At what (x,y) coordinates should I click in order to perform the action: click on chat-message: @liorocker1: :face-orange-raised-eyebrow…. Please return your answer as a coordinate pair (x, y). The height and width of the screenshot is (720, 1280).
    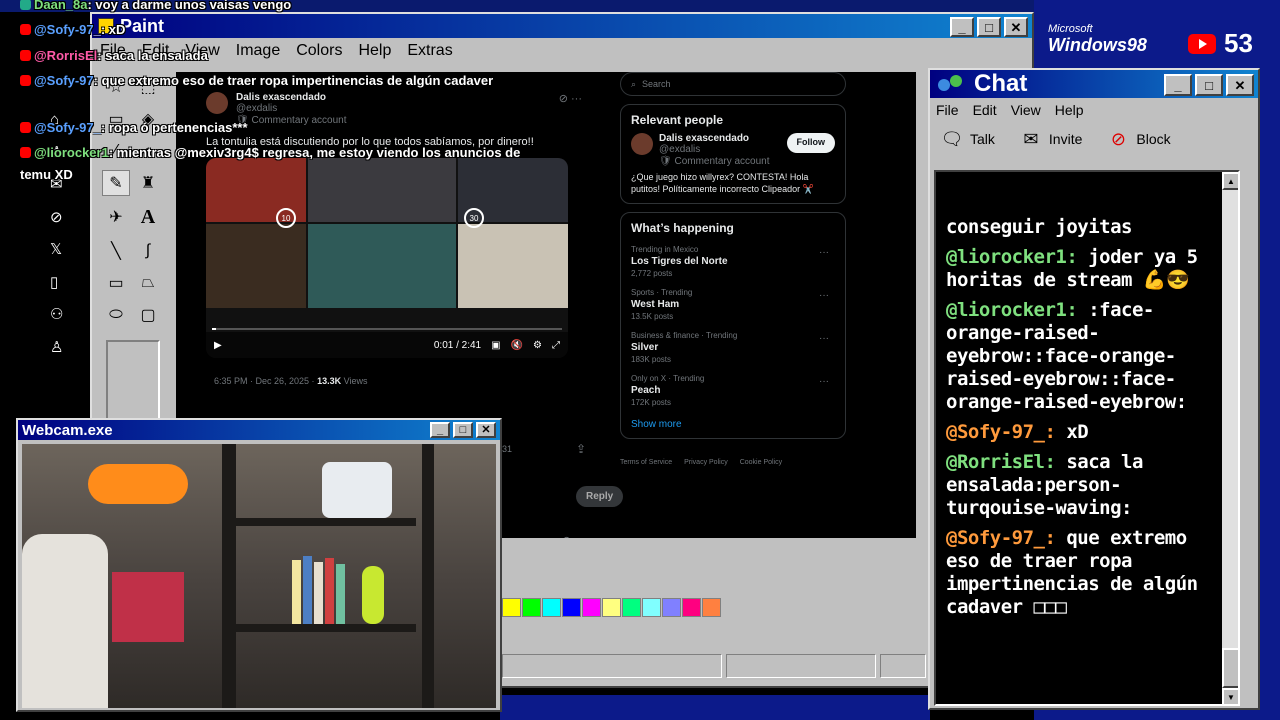
    Looking at the image, I should click on (1088, 356).